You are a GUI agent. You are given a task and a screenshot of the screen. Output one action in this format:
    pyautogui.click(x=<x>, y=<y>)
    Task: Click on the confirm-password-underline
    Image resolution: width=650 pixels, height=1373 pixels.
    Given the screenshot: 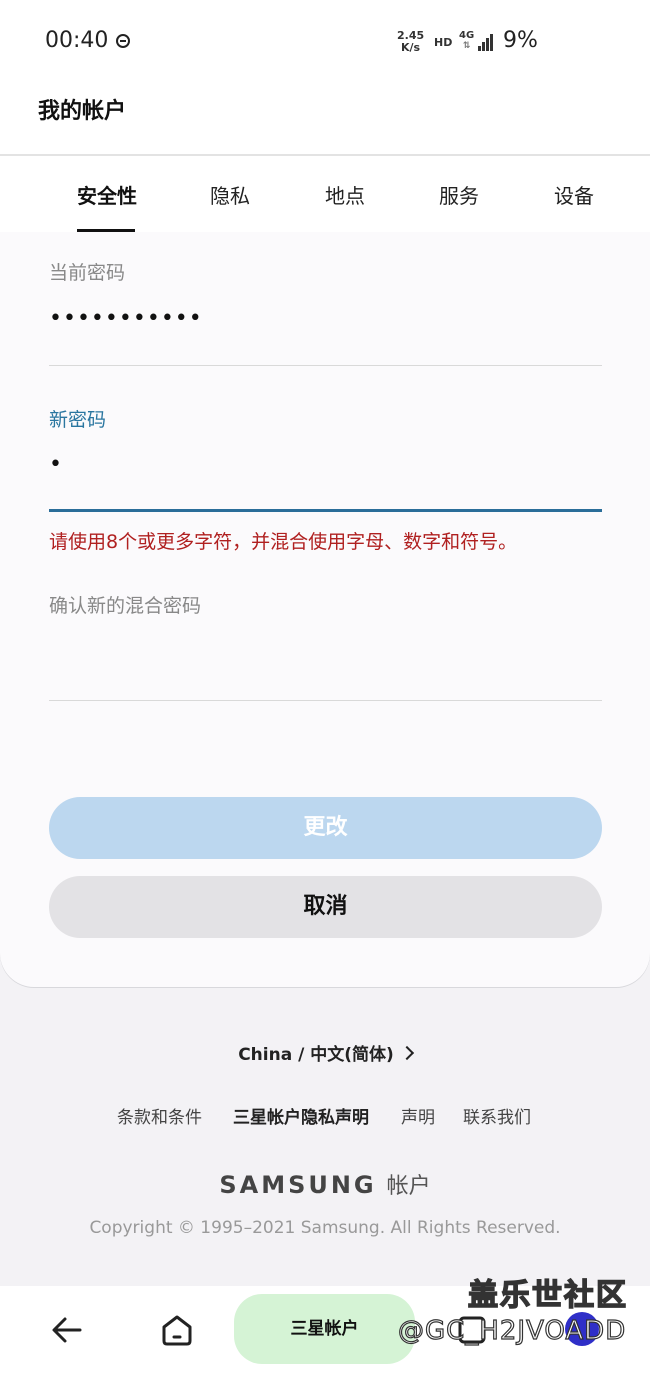 What is the action you would take?
    pyautogui.click(x=325, y=700)
    